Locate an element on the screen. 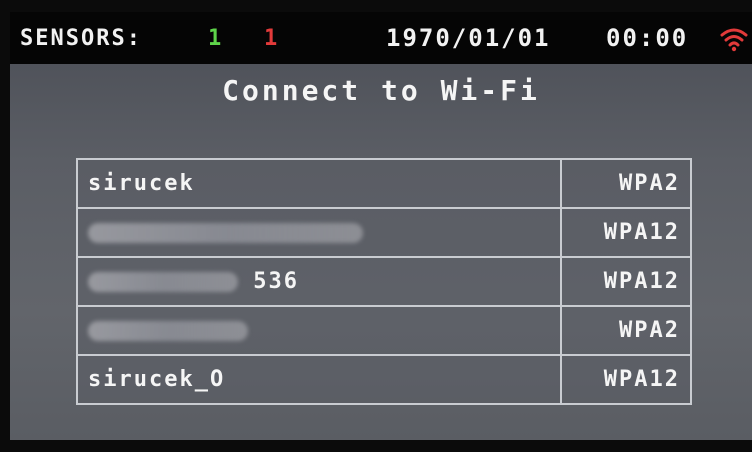  network-row: WPA12 is located at coordinates (384, 232).